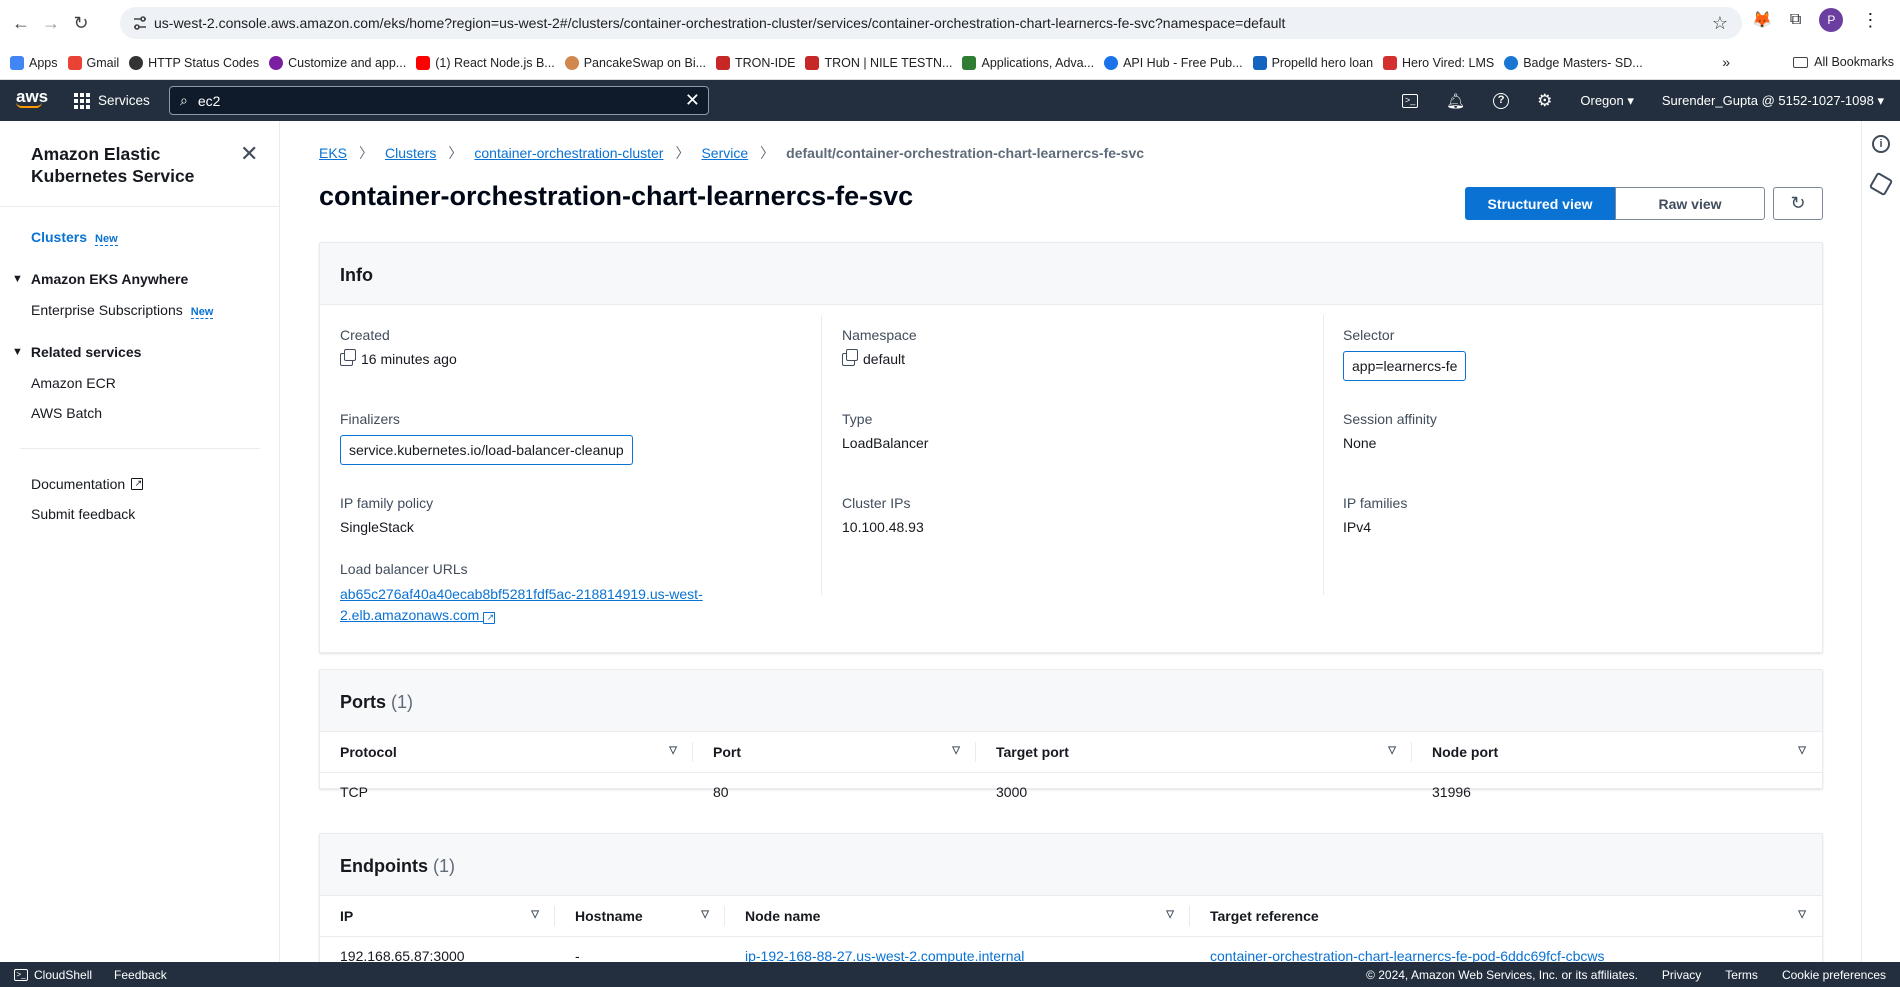 Image resolution: width=1900 pixels, height=987 pixels. I want to click on sidebar-item-submit-feedback: Submit feedback, so click(83, 514).